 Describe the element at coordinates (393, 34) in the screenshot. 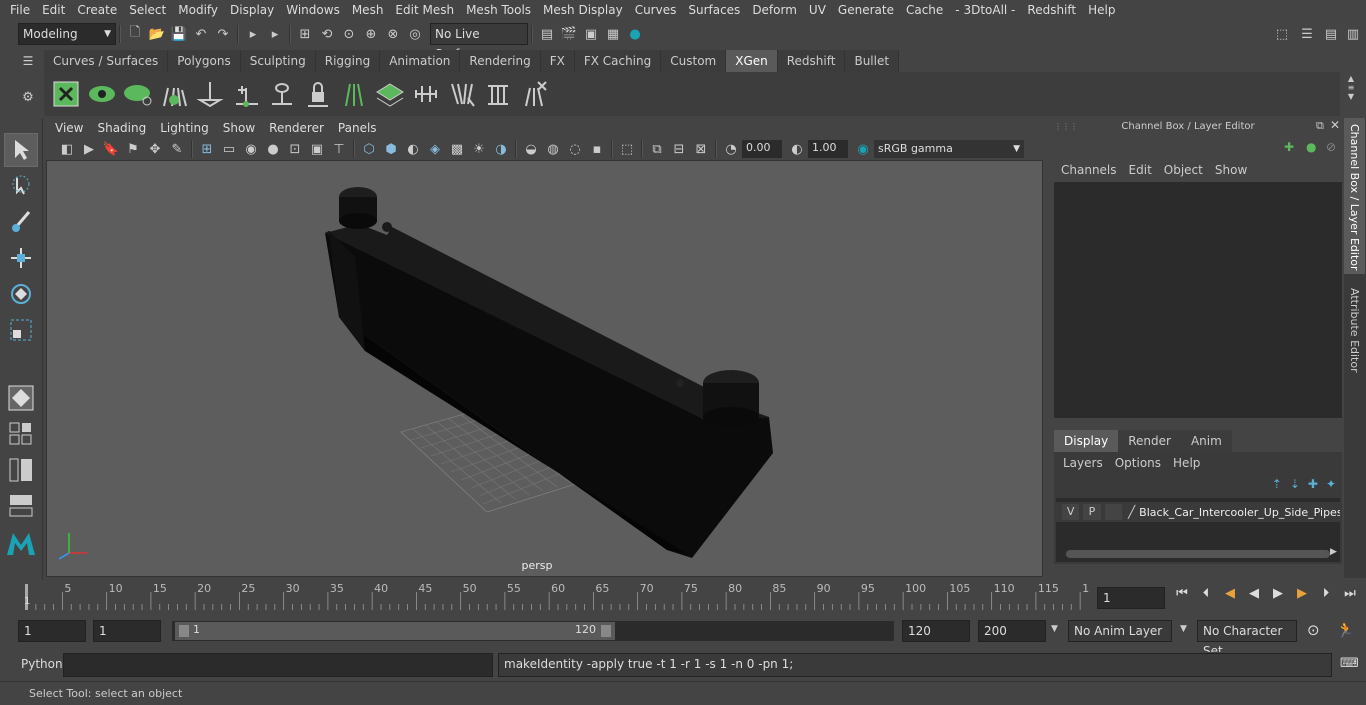

I see `snap-surface-icon: ⊗` at that location.